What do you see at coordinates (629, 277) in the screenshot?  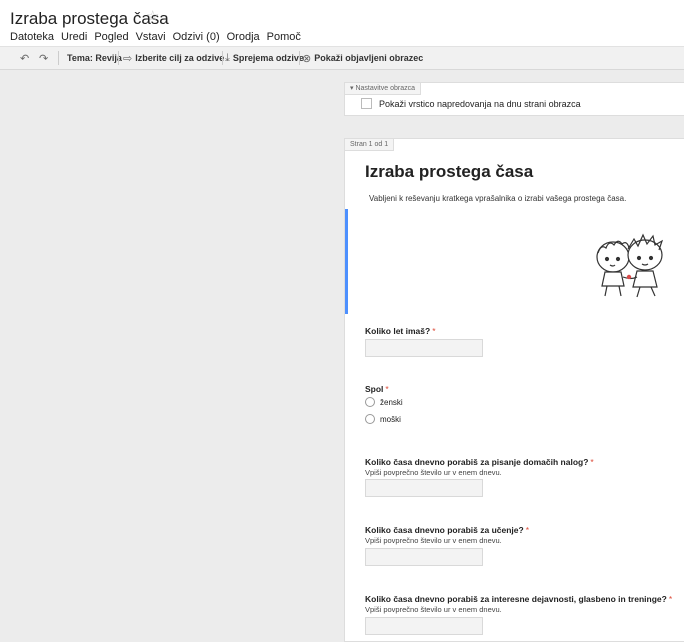 I see `heart-accent` at bounding box center [629, 277].